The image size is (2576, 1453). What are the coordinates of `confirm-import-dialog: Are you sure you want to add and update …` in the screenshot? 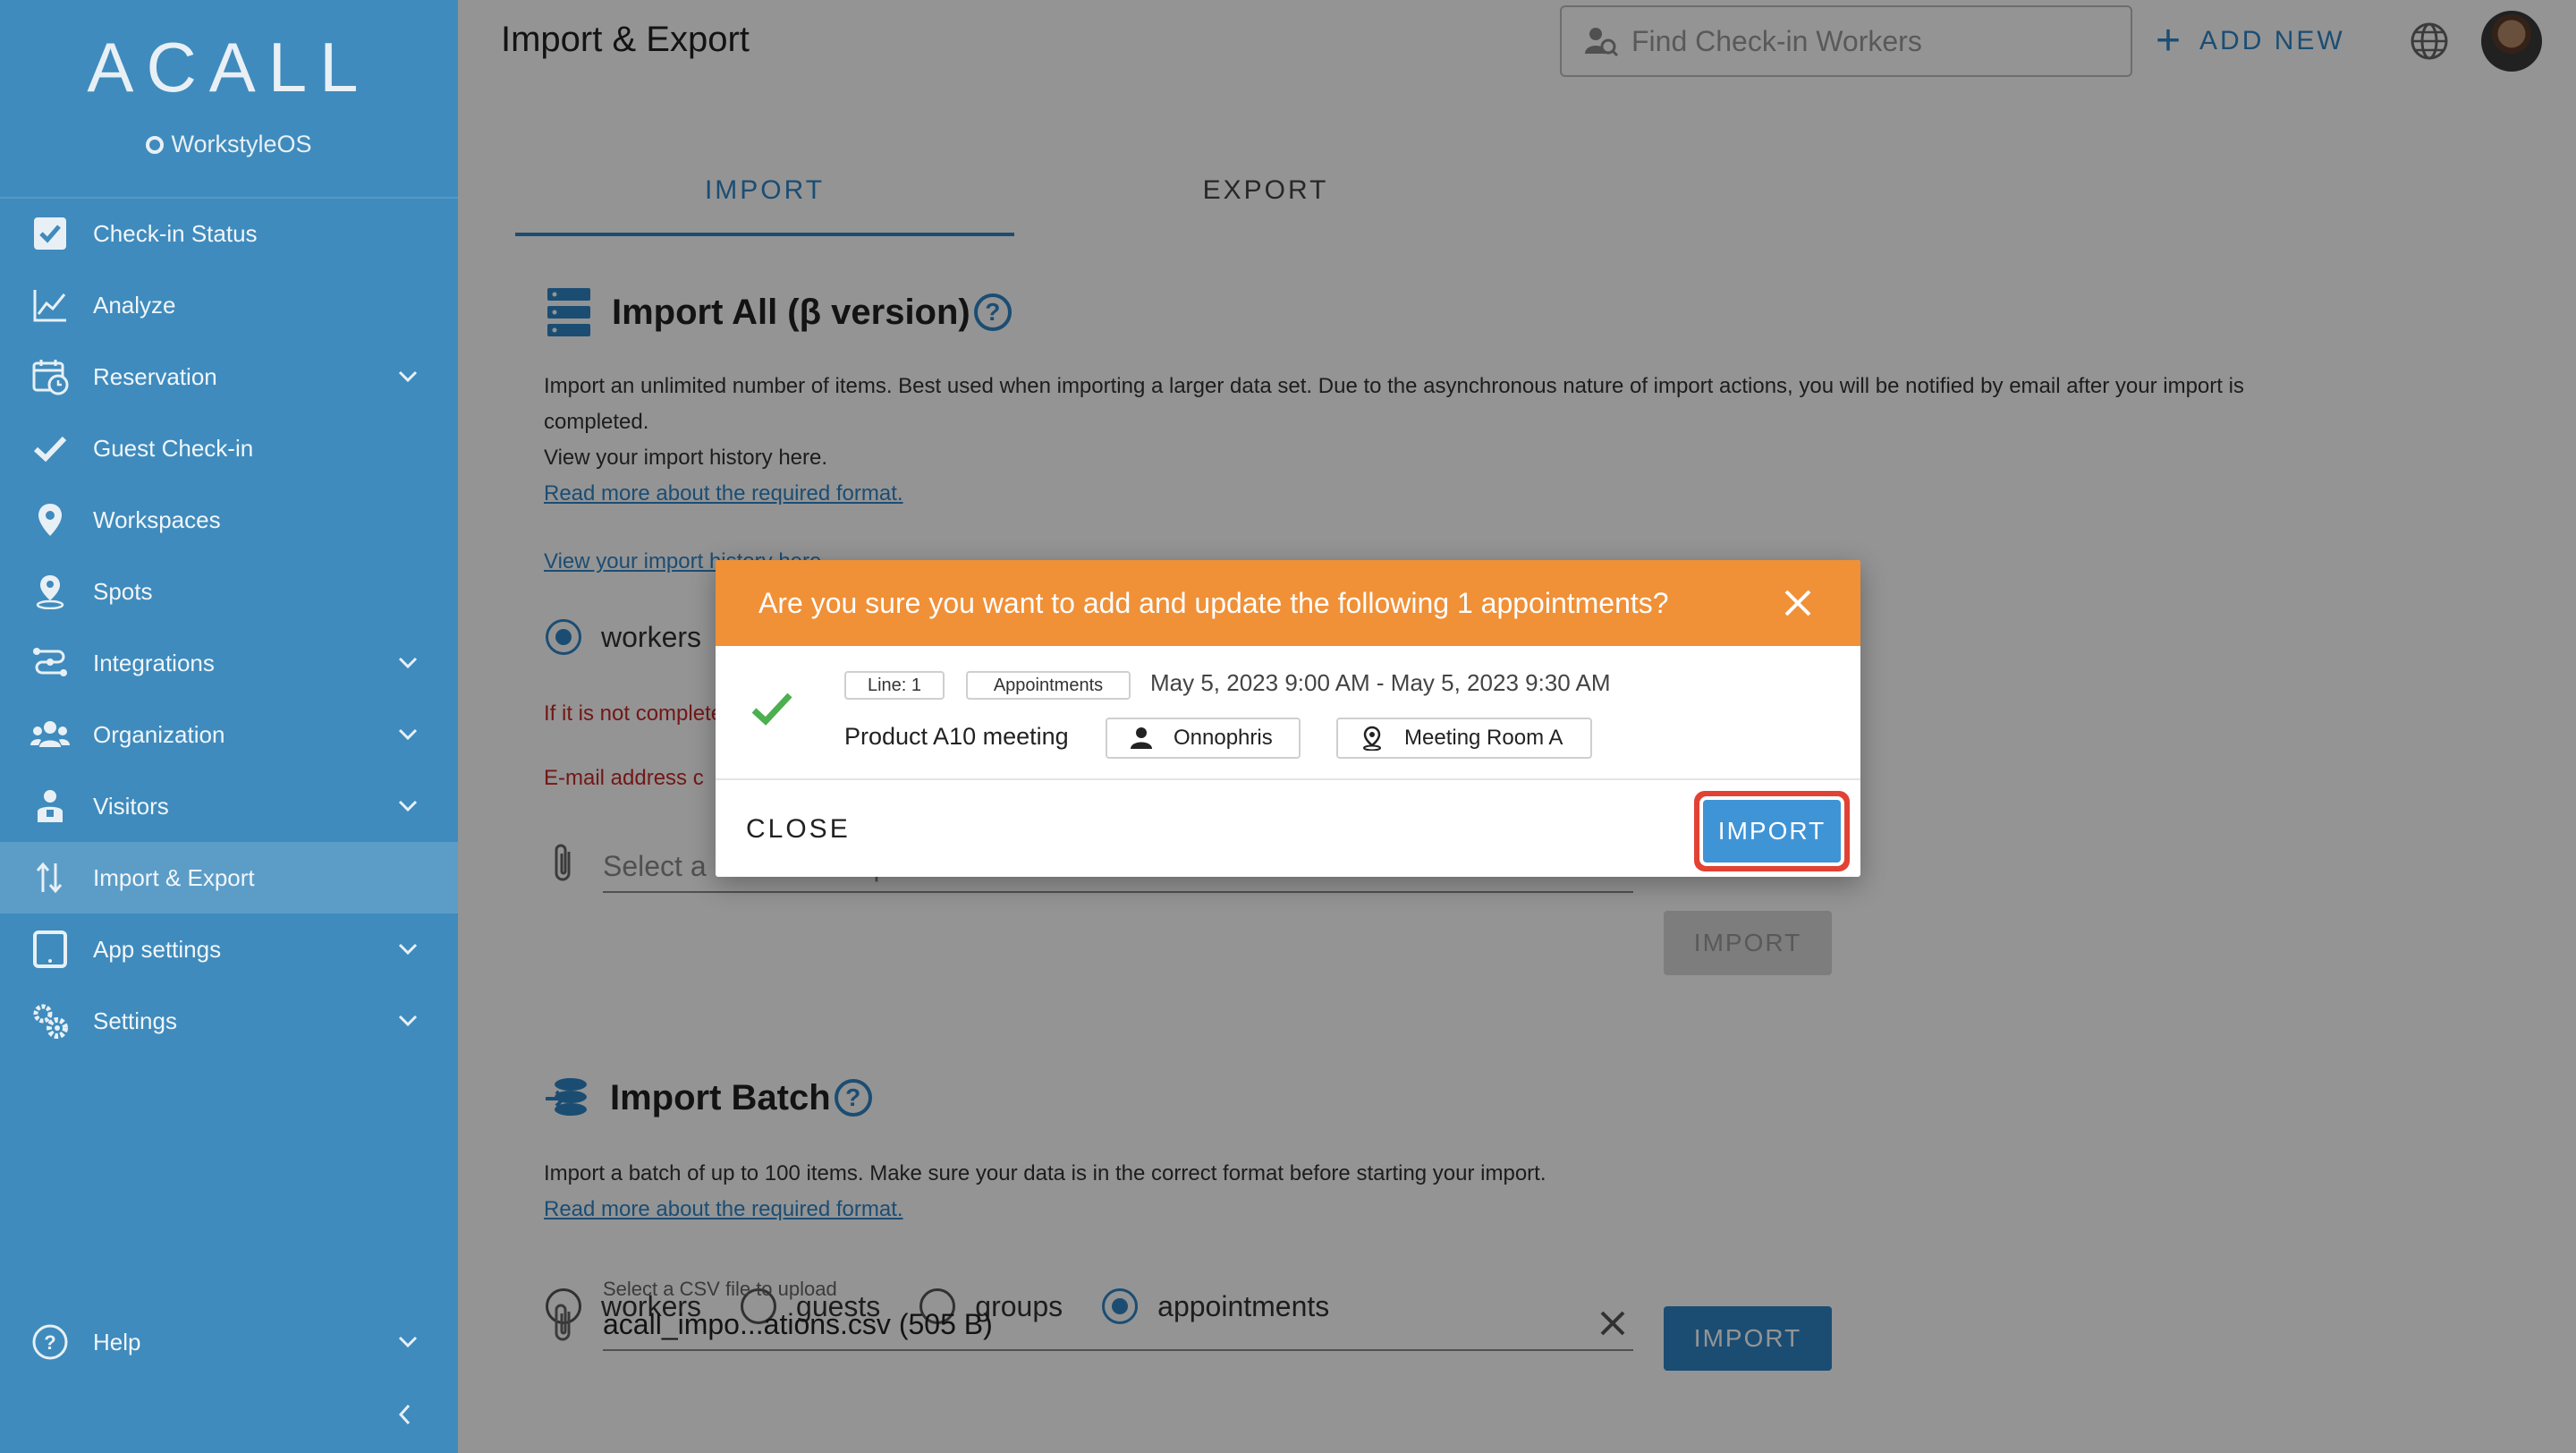 It's located at (1288, 718).